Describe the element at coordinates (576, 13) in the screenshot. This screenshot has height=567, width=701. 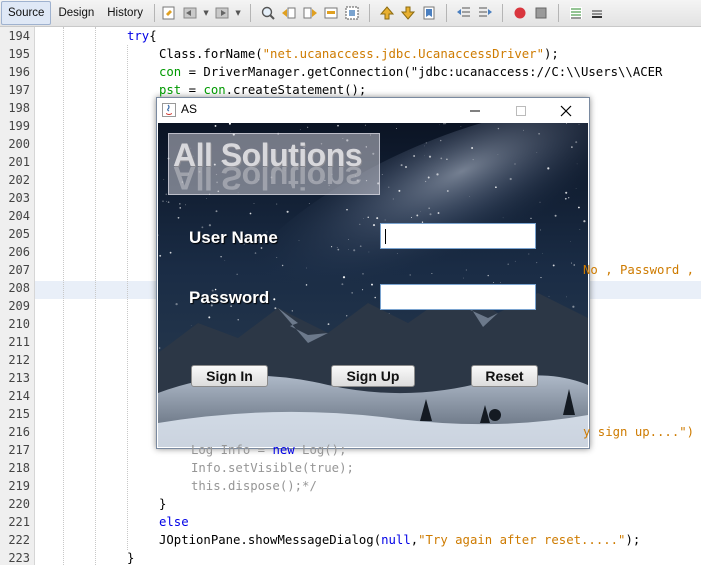
I see `comment-icon` at that location.